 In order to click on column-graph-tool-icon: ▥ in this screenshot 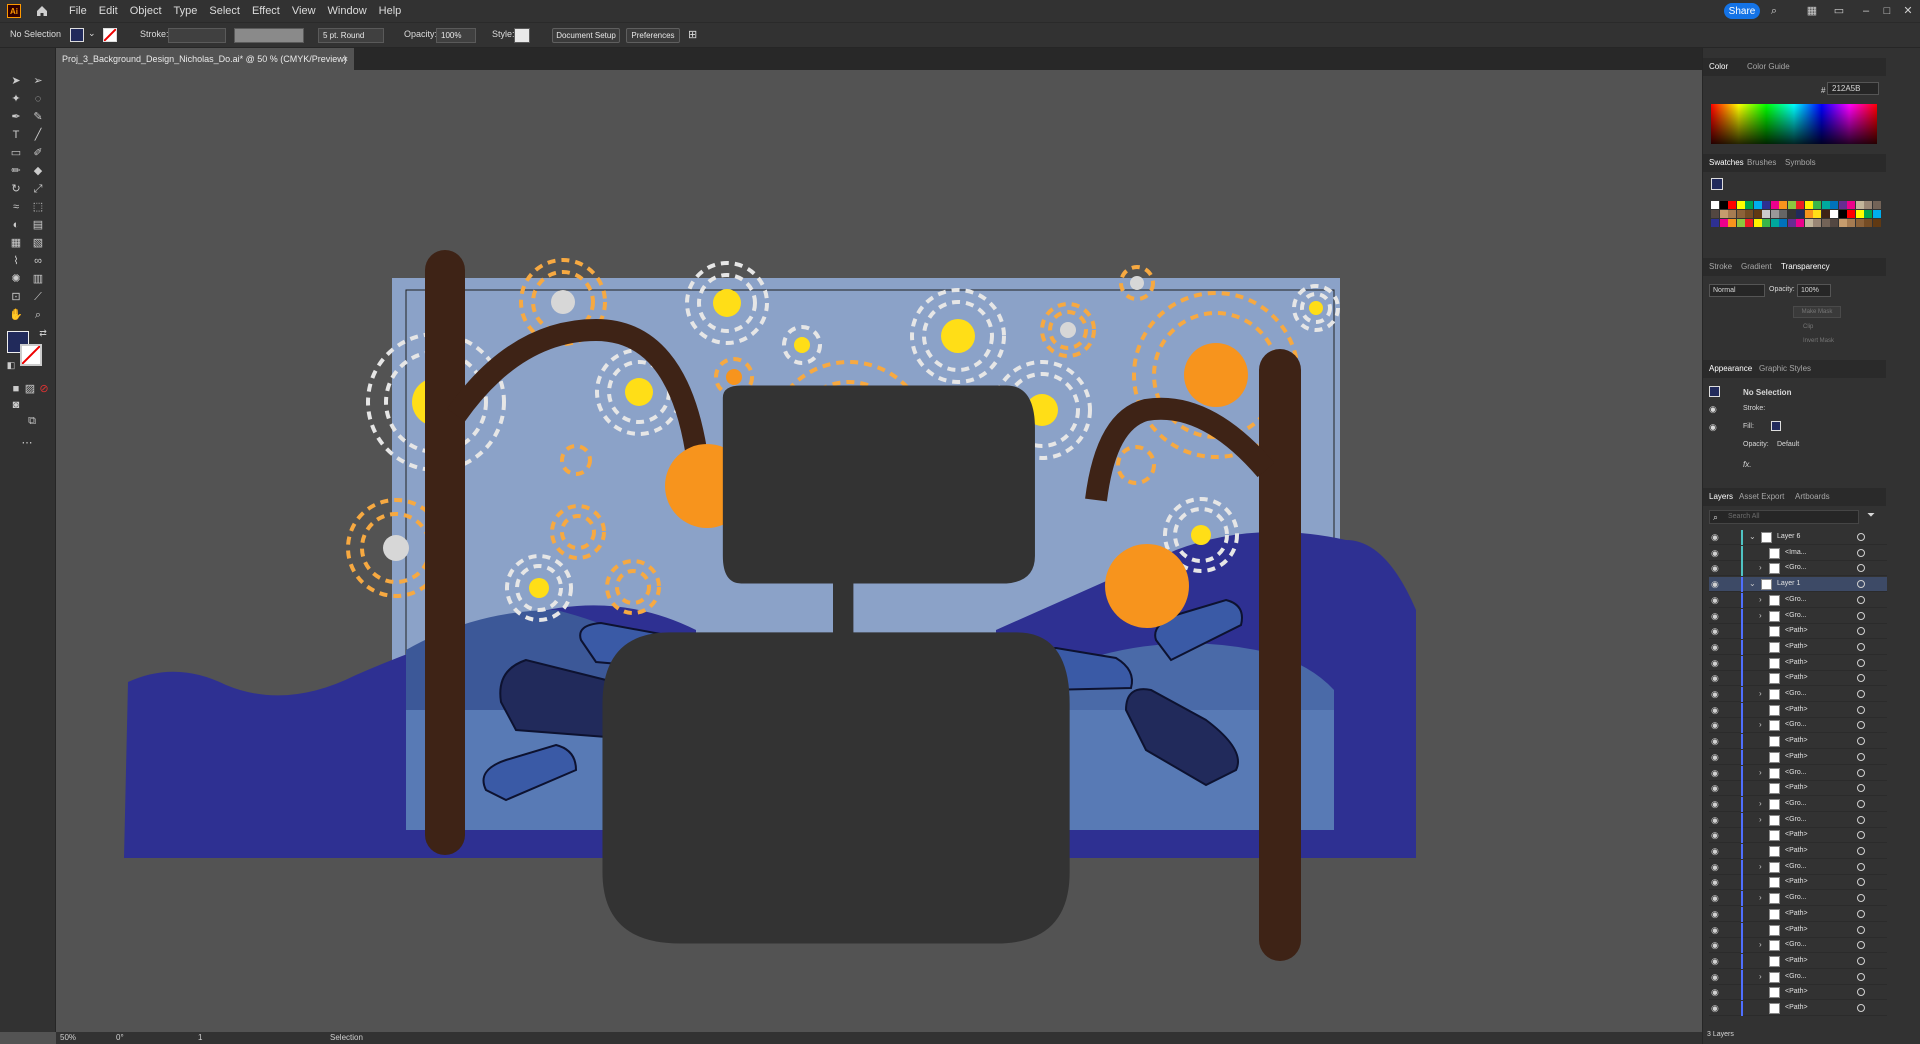, I will do `click(38, 279)`.